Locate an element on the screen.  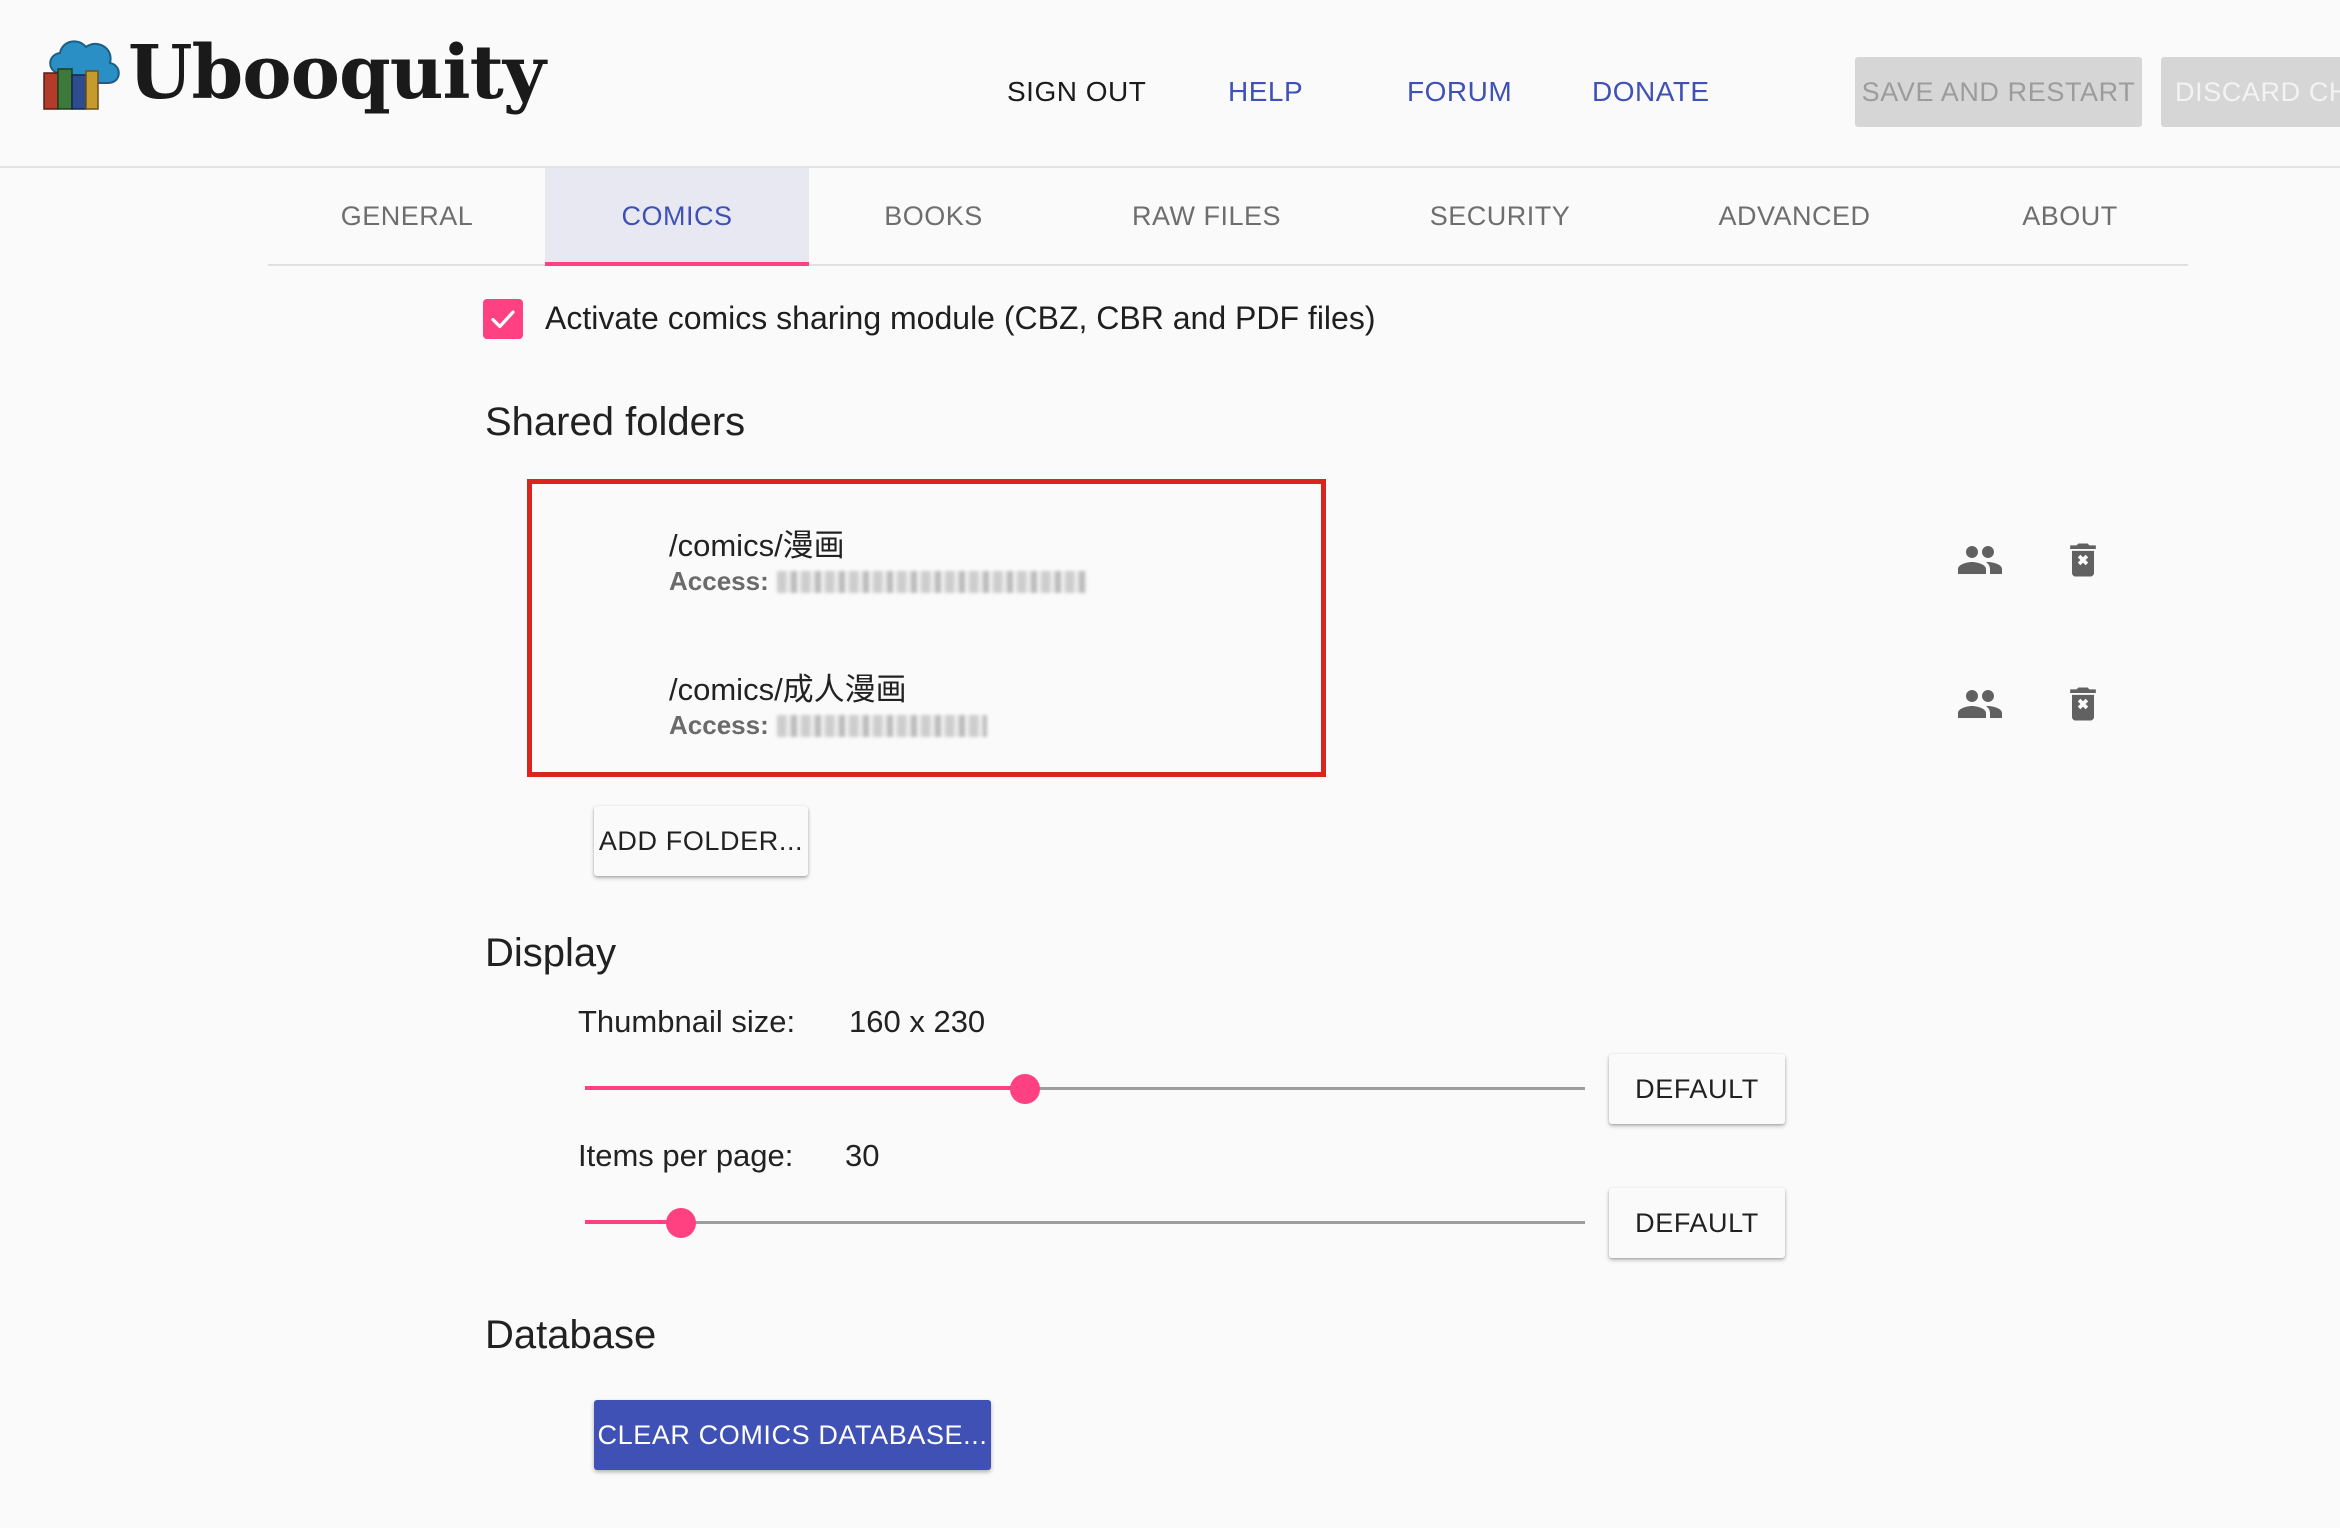
folder-path: /comics/成人漫画 is located at coordinates (788, 689).